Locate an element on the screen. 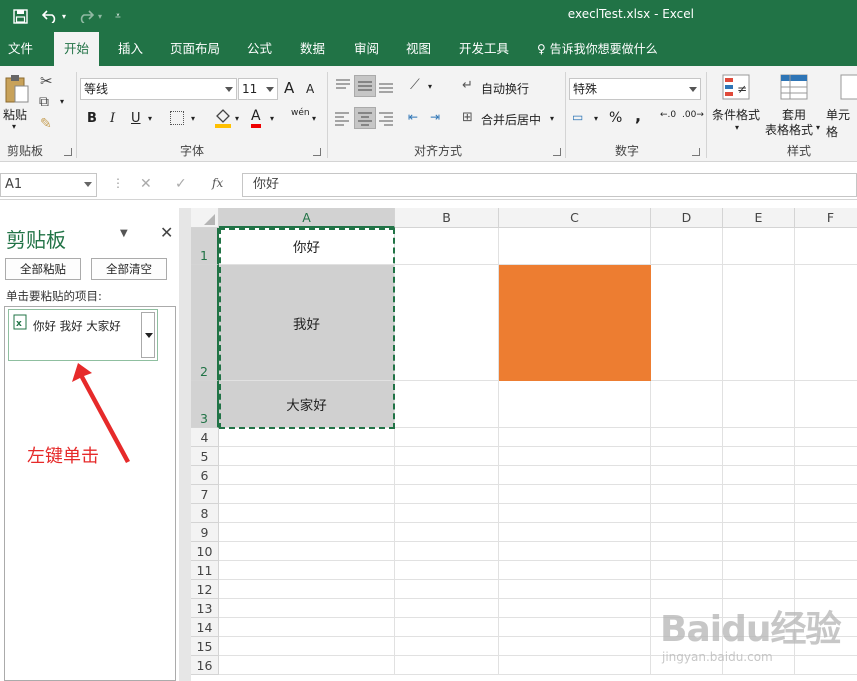 Image resolution: width=857 pixels, height=681 pixels. cell-b14 is located at coordinates (447, 627).